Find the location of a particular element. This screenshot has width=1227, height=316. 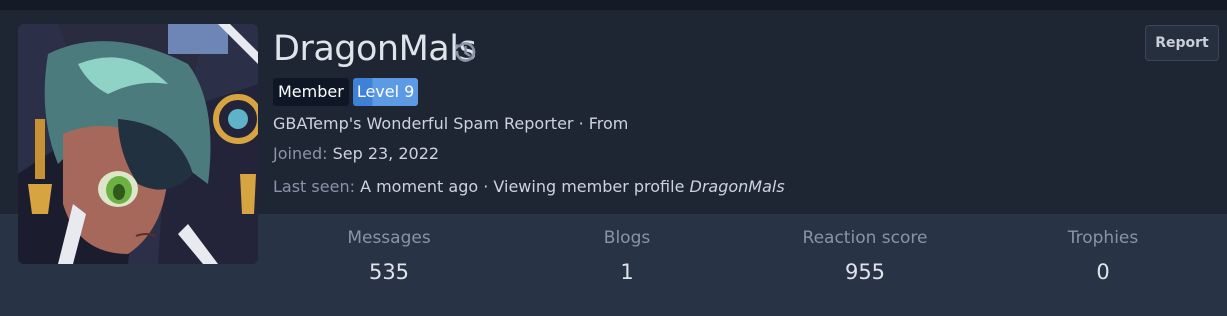

user-badges: Member Level 9 is located at coordinates (346, 92).